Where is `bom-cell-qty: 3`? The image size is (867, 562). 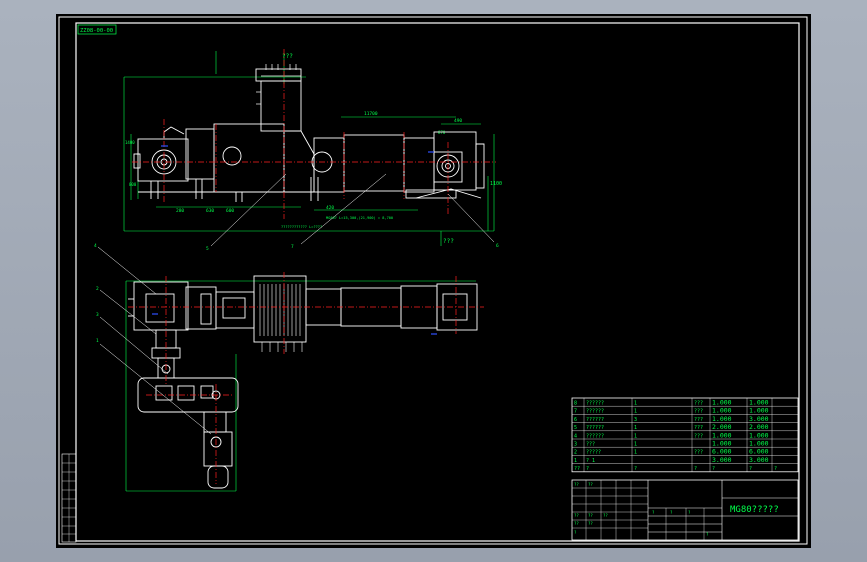 bom-cell-qty: 3 is located at coordinates (635, 420).